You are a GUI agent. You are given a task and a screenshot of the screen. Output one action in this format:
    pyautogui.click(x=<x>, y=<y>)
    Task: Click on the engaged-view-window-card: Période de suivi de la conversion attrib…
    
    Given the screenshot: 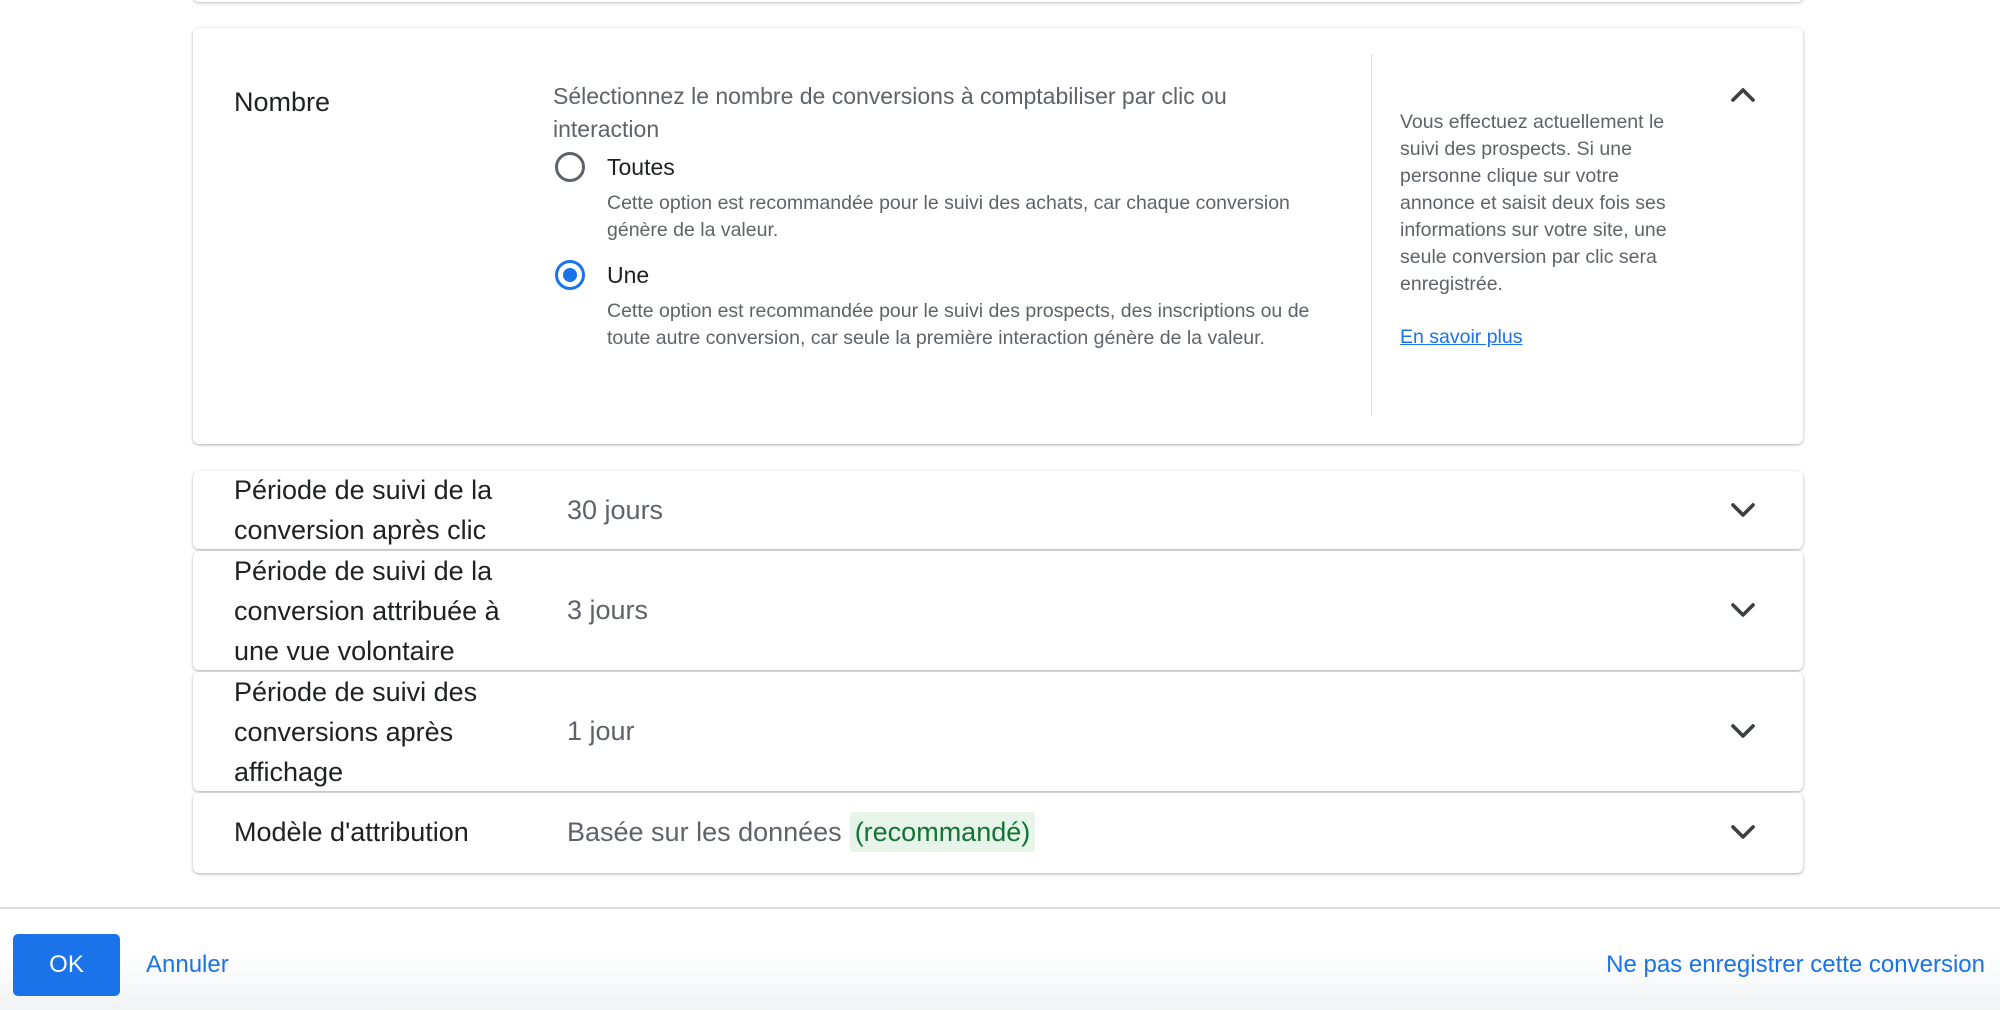 What is the action you would take?
    pyautogui.click(x=998, y=610)
    